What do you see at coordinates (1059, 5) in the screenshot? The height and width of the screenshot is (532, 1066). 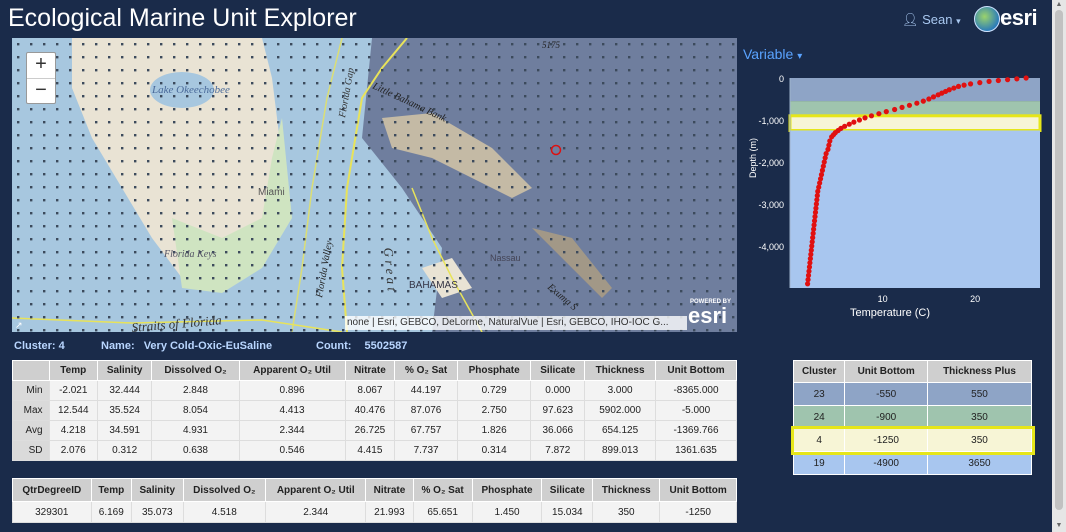 I see `scroll-up-icon: ▲` at bounding box center [1059, 5].